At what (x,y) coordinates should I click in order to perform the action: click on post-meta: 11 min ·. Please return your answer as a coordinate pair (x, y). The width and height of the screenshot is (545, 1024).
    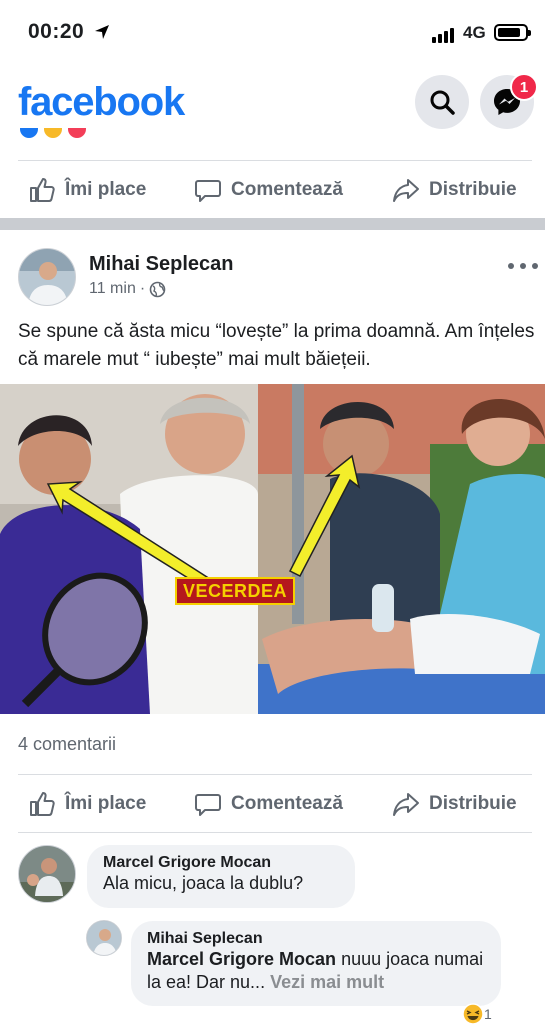
    Looking at the image, I should click on (127, 289).